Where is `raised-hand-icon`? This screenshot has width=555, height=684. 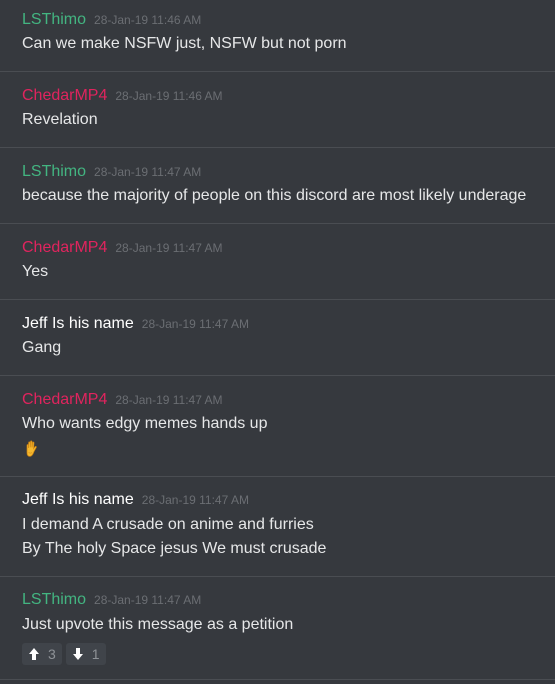
raised-hand-icon is located at coordinates (31, 448).